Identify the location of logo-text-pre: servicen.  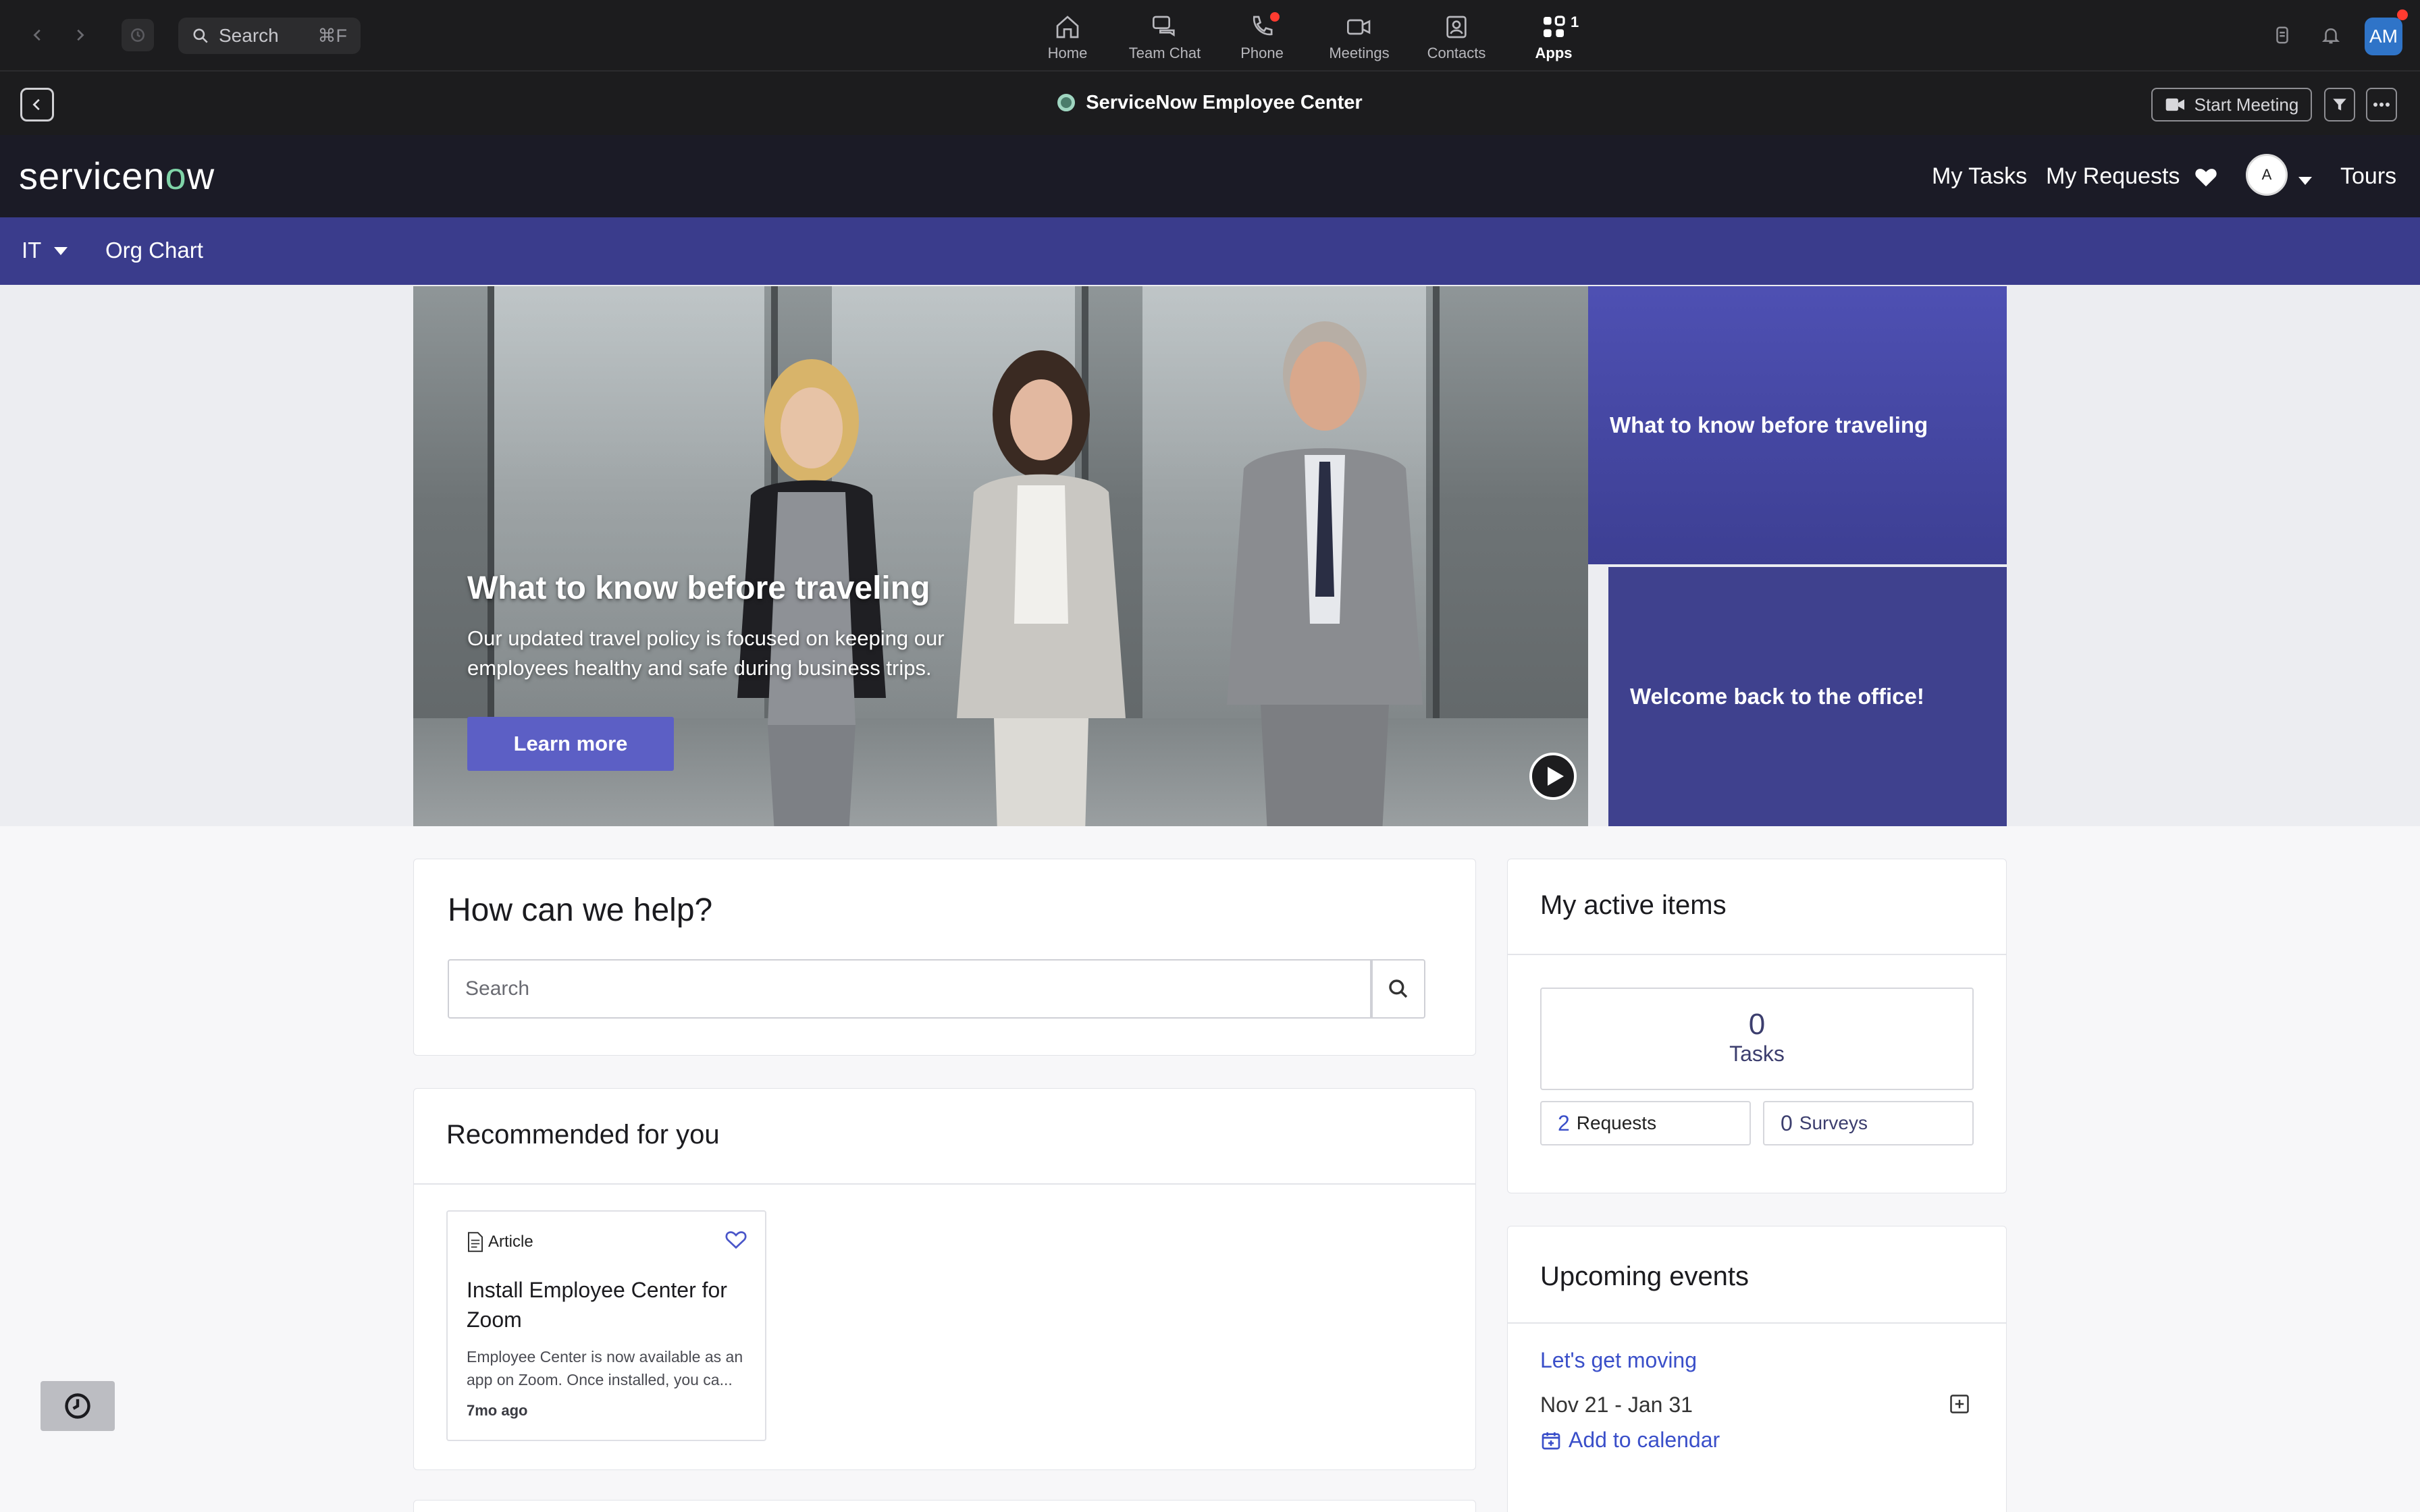
(92, 176).